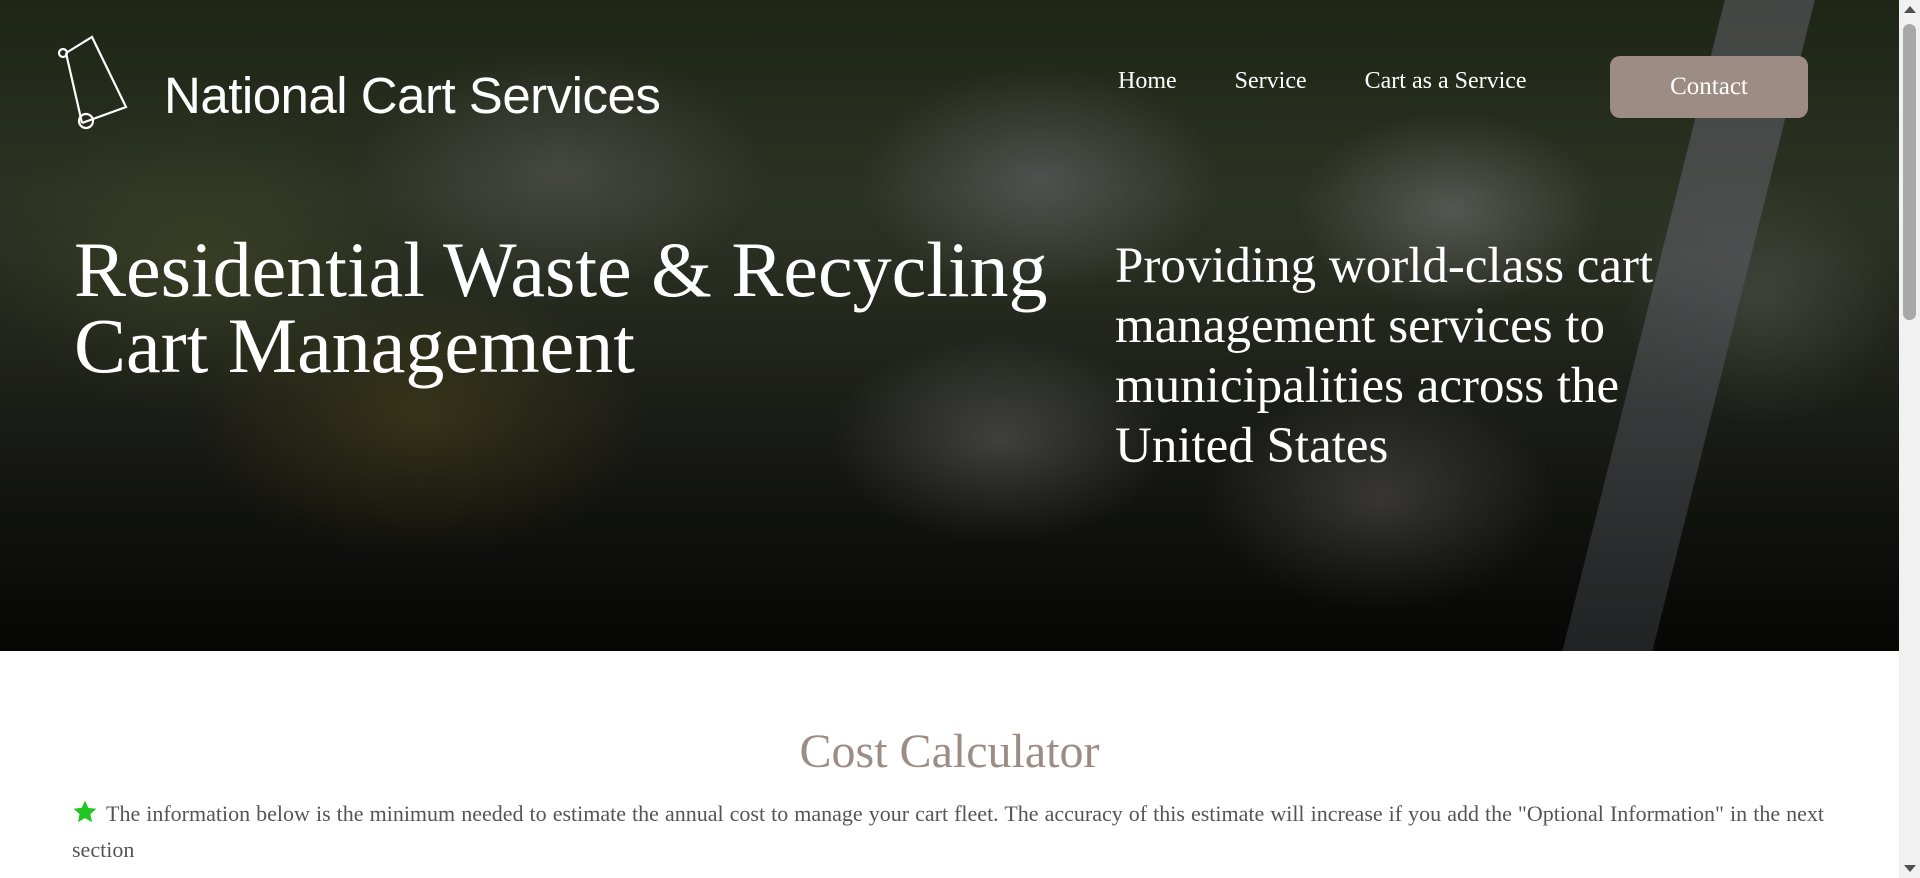  What do you see at coordinates (85, 811) in the screenshot?
I see `star-icon` at bounding box center [85, 811].